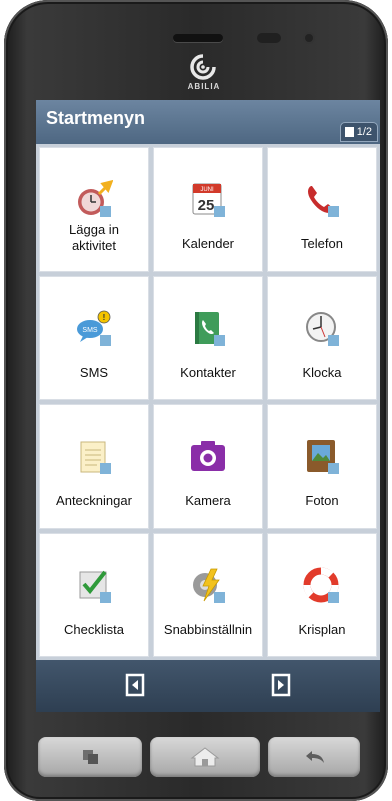 This screenshot has height=801, width=392. I want to click on clock-icon, so click(322, 328).